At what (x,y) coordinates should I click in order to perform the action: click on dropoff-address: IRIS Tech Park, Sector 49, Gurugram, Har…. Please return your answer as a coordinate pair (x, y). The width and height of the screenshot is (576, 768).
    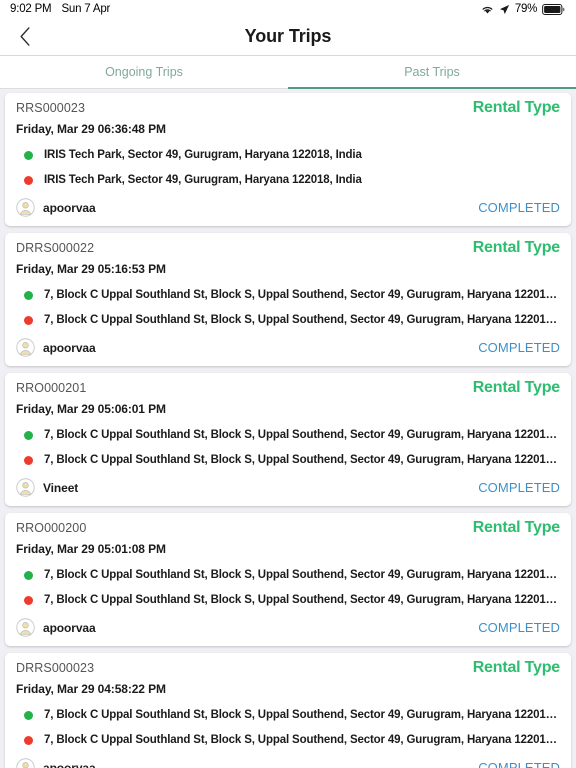
    Looking at the image, I should click on (203, 180).